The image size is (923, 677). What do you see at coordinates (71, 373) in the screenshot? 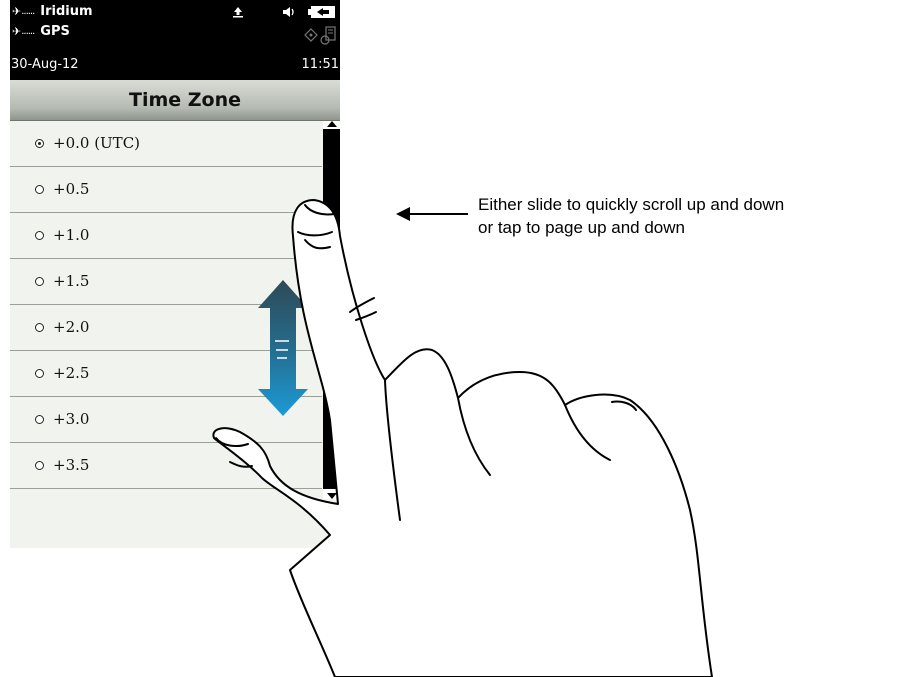
I see `list-item-label: +2.5` at bounding box center [71, 373].